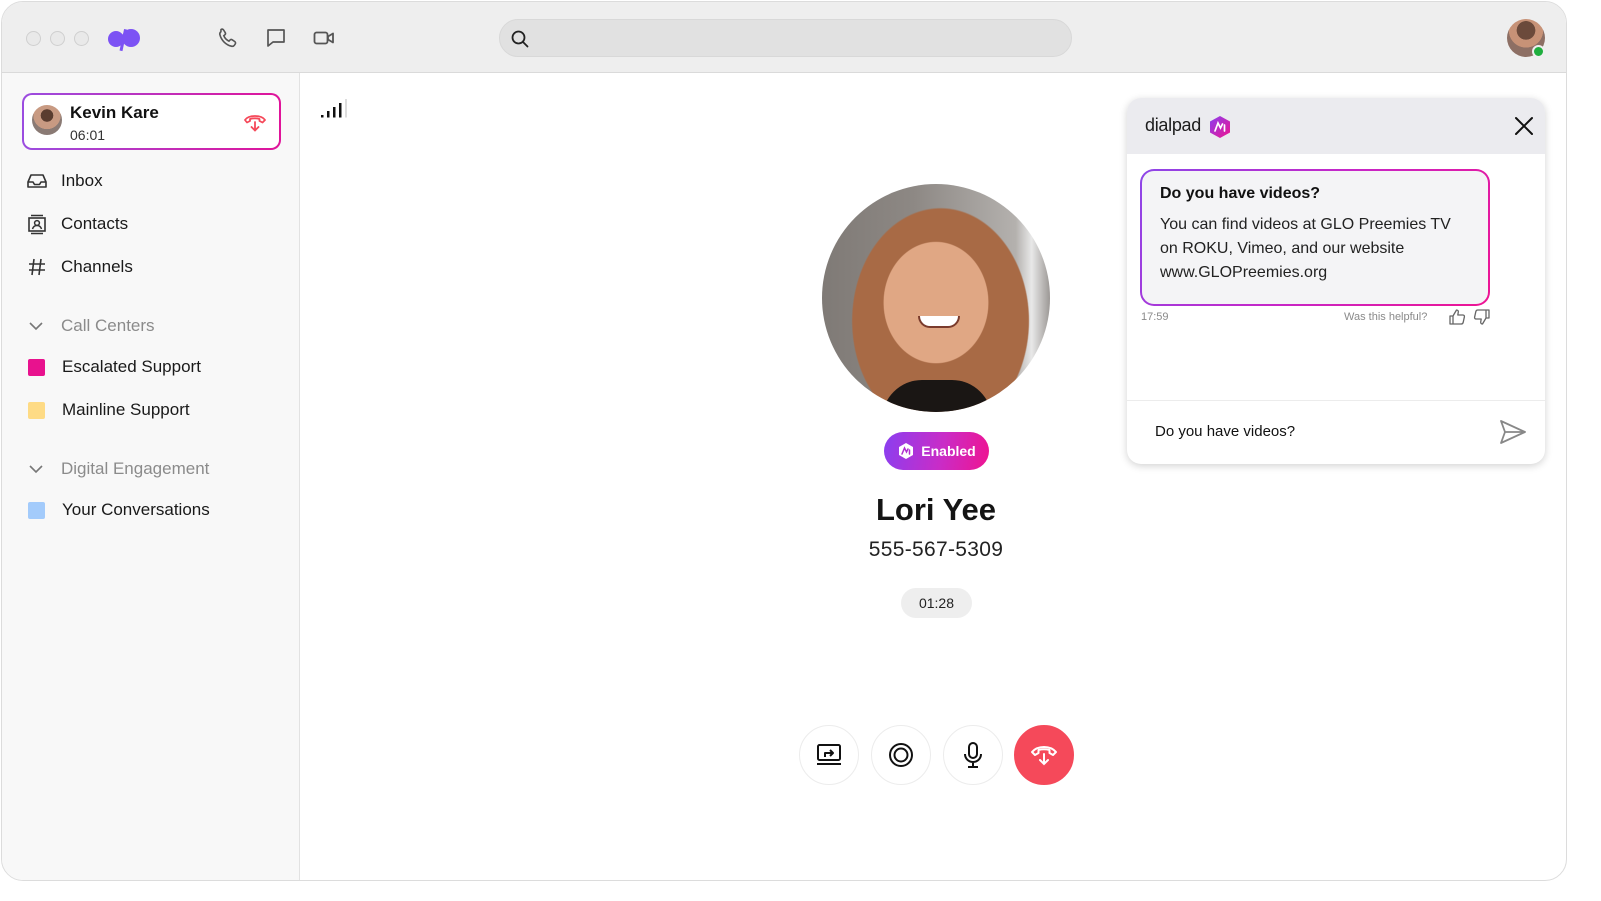 The width and height of the screenshot is (1601, 901). What do you see at coordinates (36, 410) in the screenshot?
I see `mainline-support-color-swatch` at bounding box center [36, 410].